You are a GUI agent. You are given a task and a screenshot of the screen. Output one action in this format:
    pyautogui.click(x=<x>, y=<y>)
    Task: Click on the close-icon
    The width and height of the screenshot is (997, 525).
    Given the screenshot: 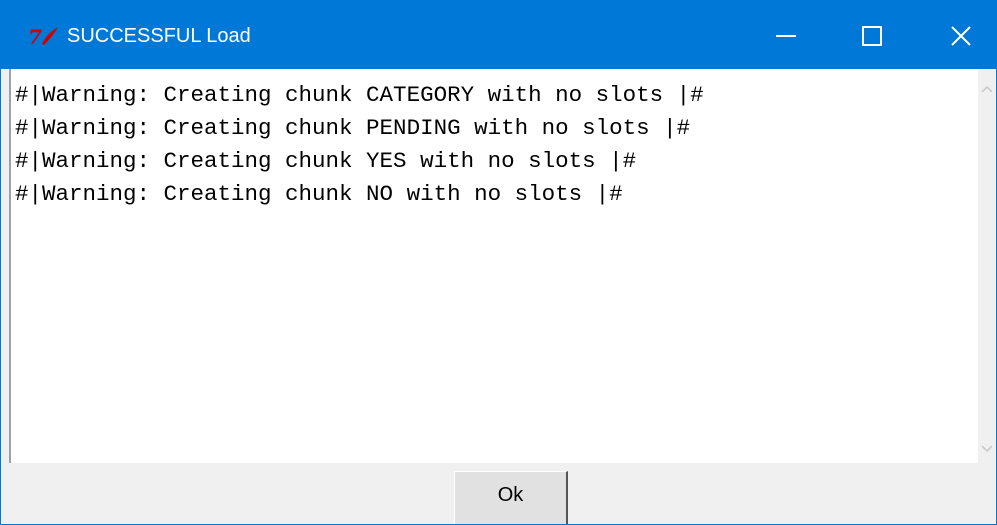 What is the action you would take?
    pyautogui.click(x=961, y=36)
    